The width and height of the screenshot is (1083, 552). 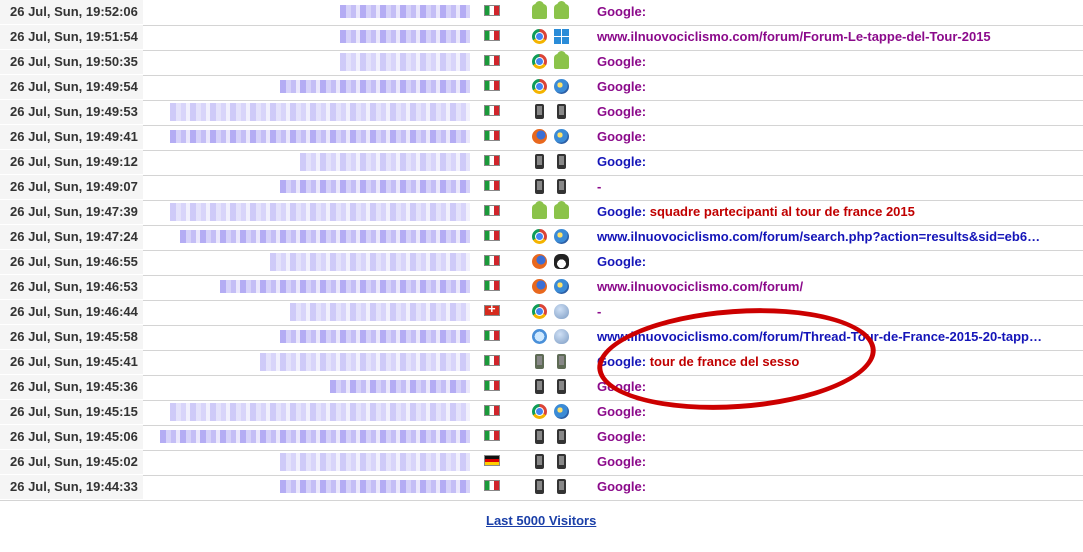 I want to click on android-icon, so click(x=539, y=210).